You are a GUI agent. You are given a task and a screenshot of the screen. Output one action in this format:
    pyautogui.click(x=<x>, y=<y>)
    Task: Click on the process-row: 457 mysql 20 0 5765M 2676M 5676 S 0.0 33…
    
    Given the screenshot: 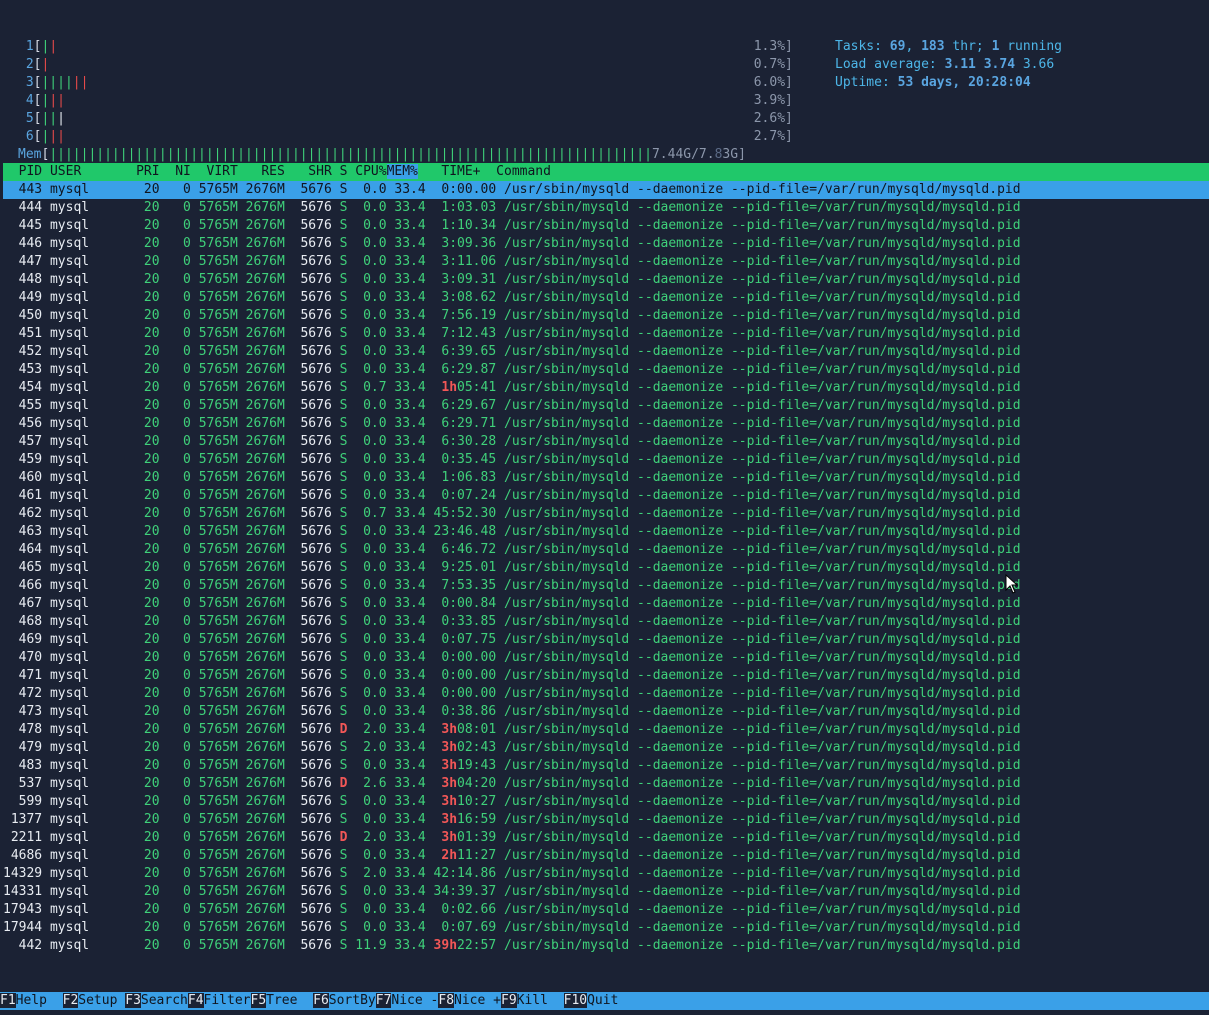 What is the action you would take?
    pyautogui.click(x=606, y=442)
    